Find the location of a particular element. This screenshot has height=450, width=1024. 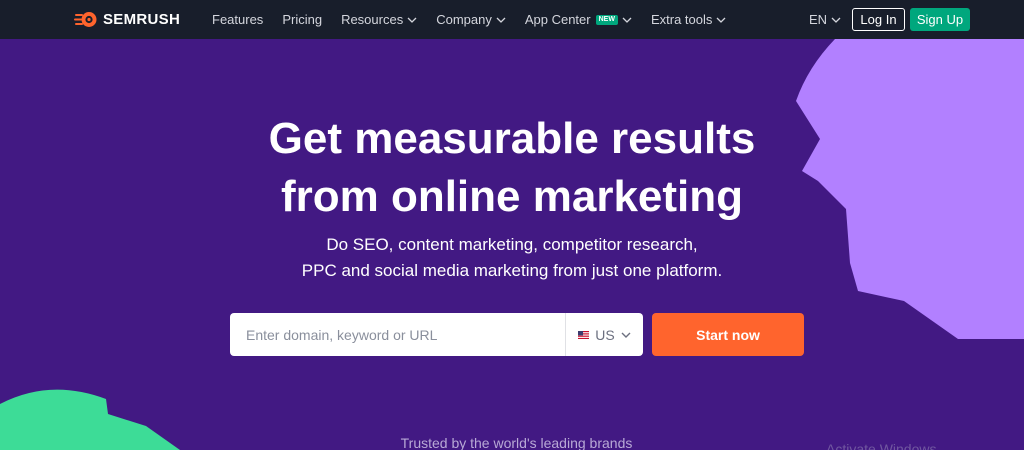

nav-pricing: Pricing is located at coordinates (302, 19).